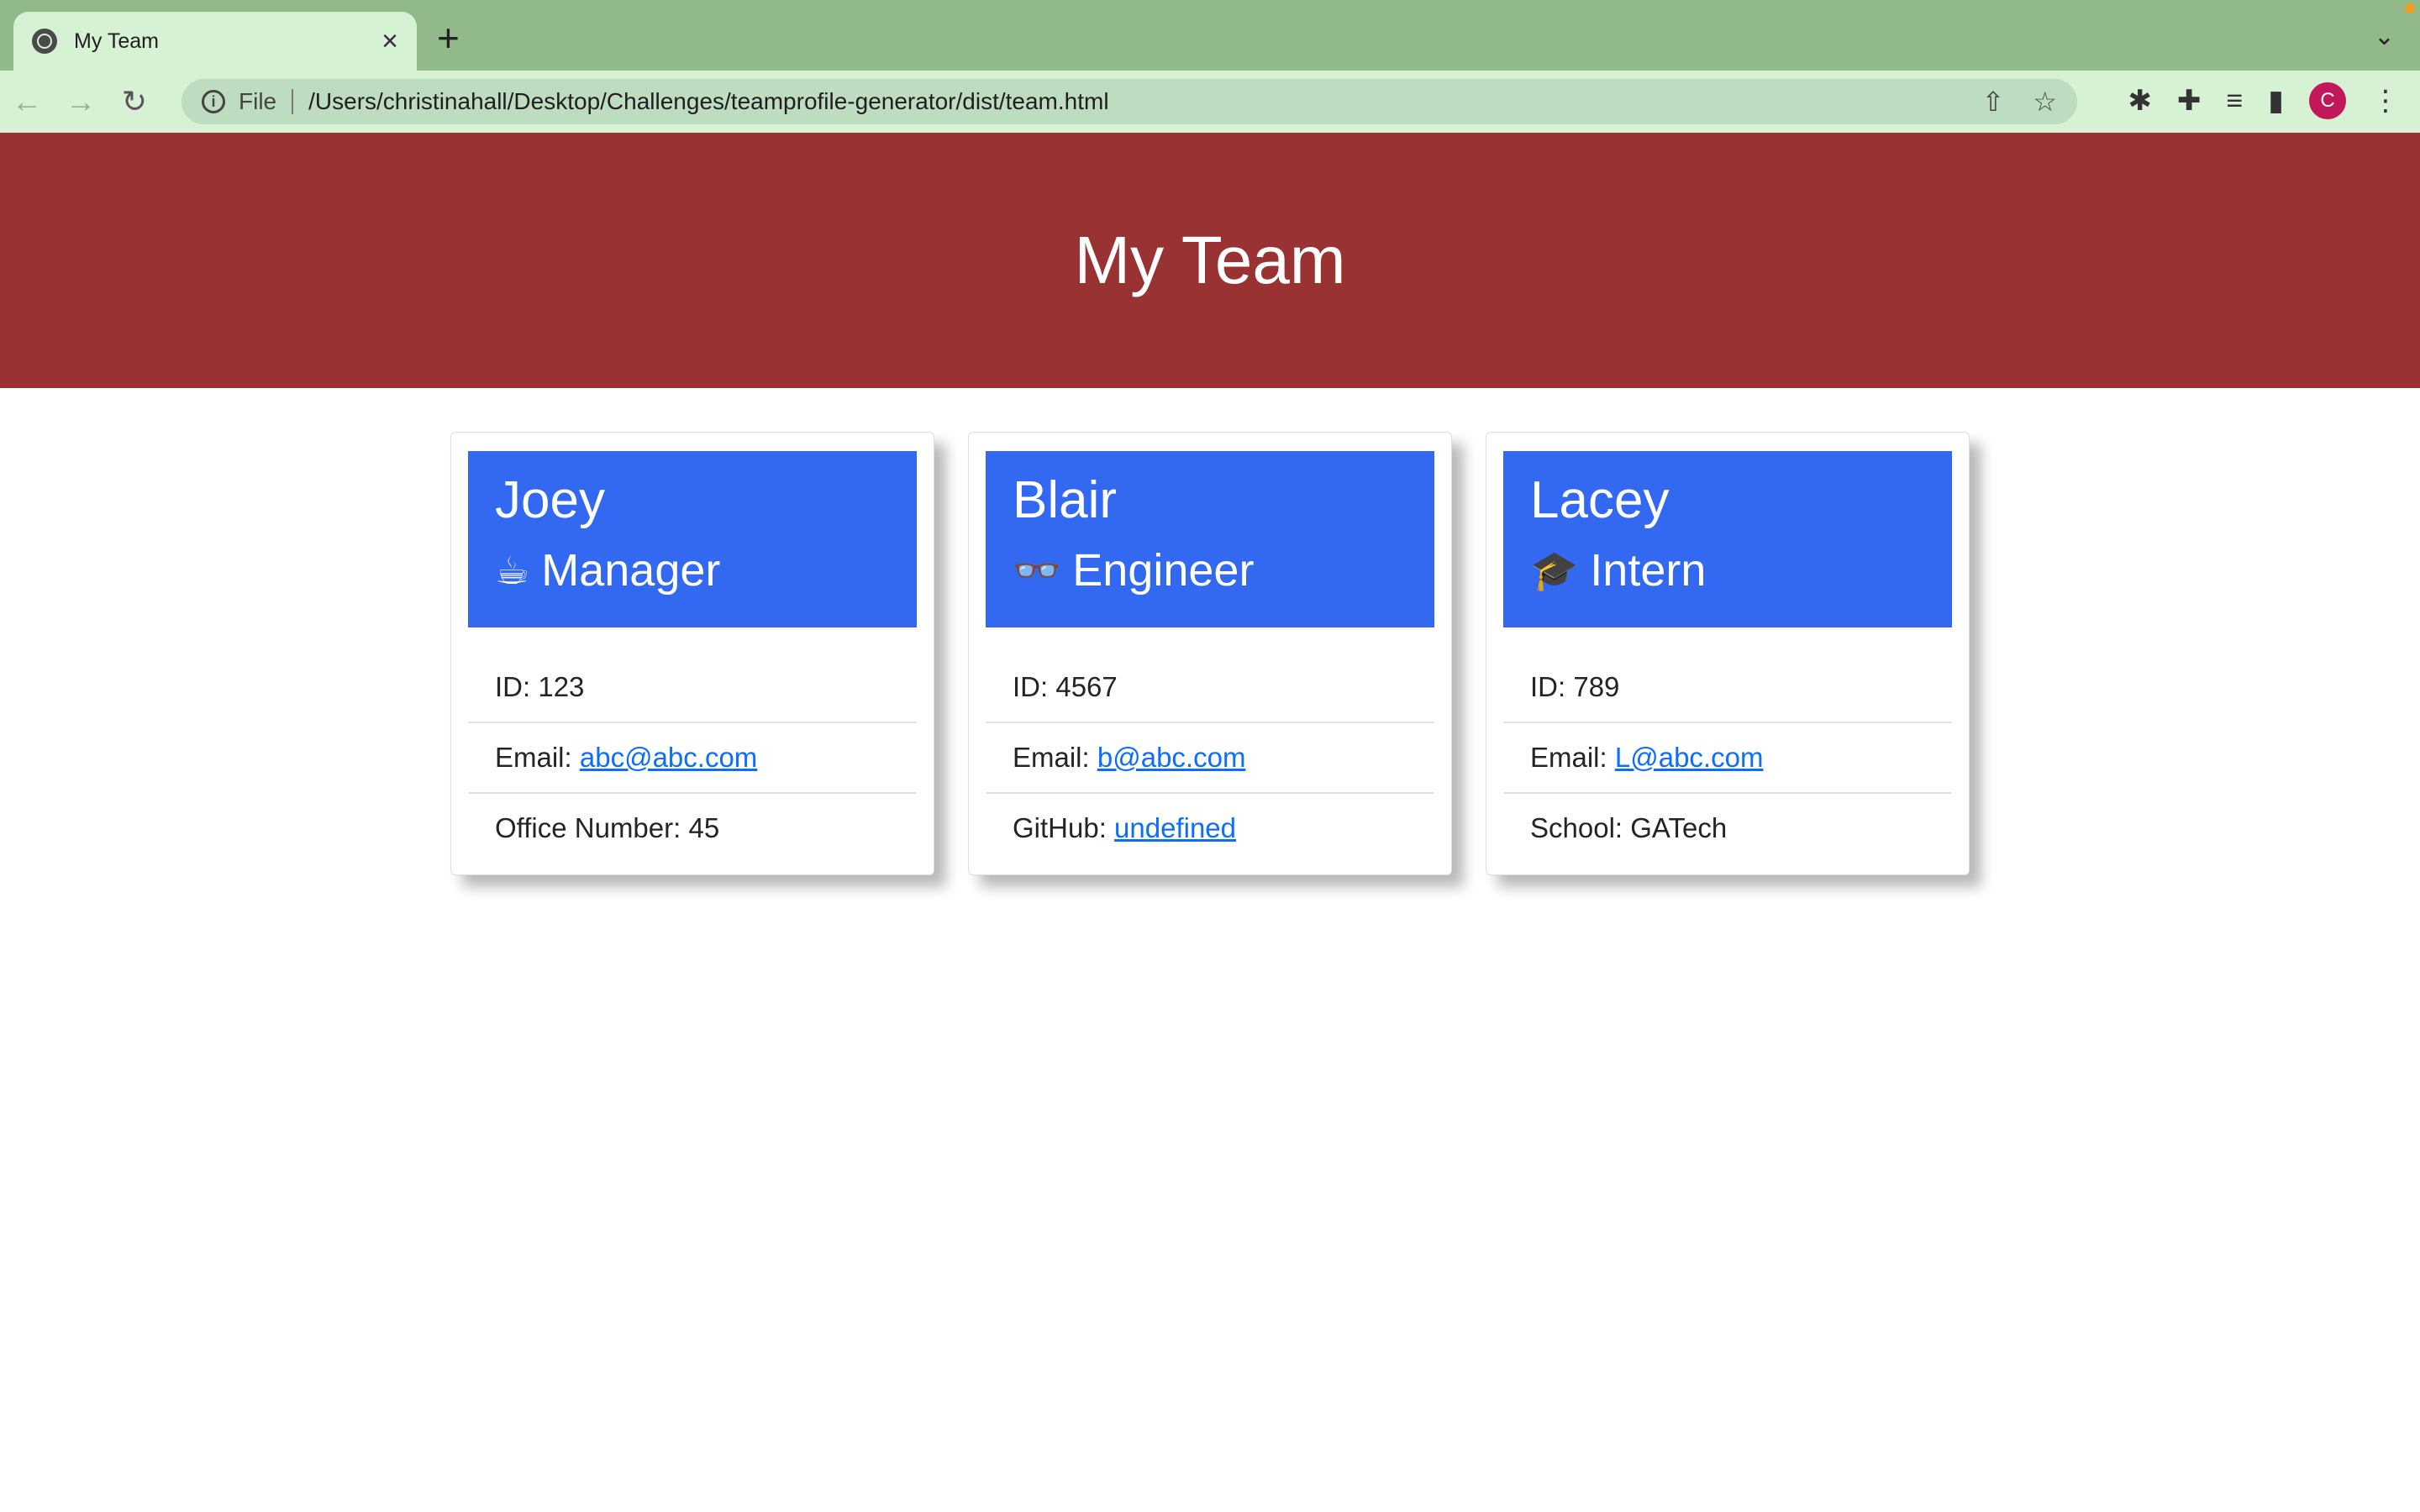 This screenshot has width=2420, height=1512. I want to click on card-header: Joey ☕ Manager, so click(692, 539).